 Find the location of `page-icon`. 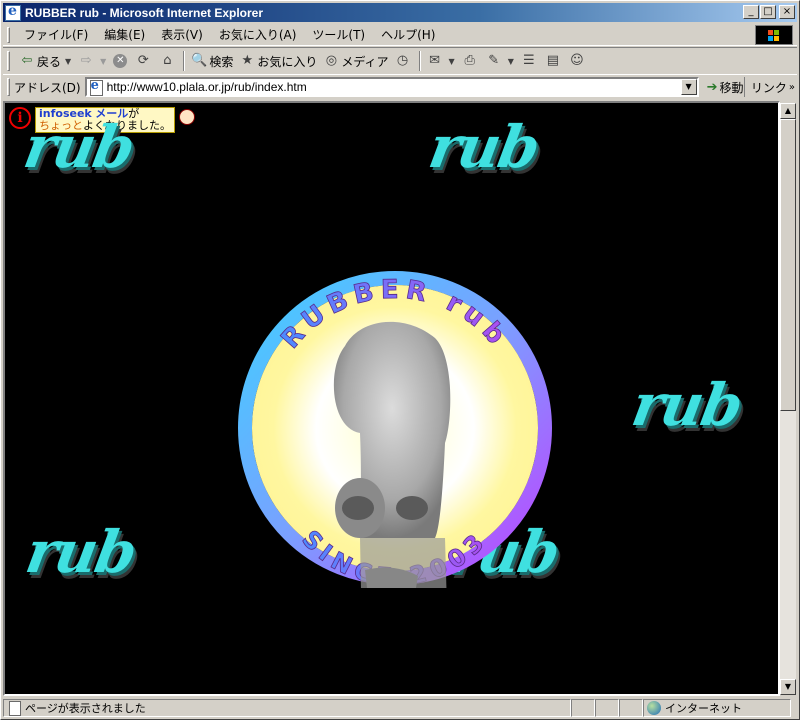

page-icon is located at coordinates (96, 87).